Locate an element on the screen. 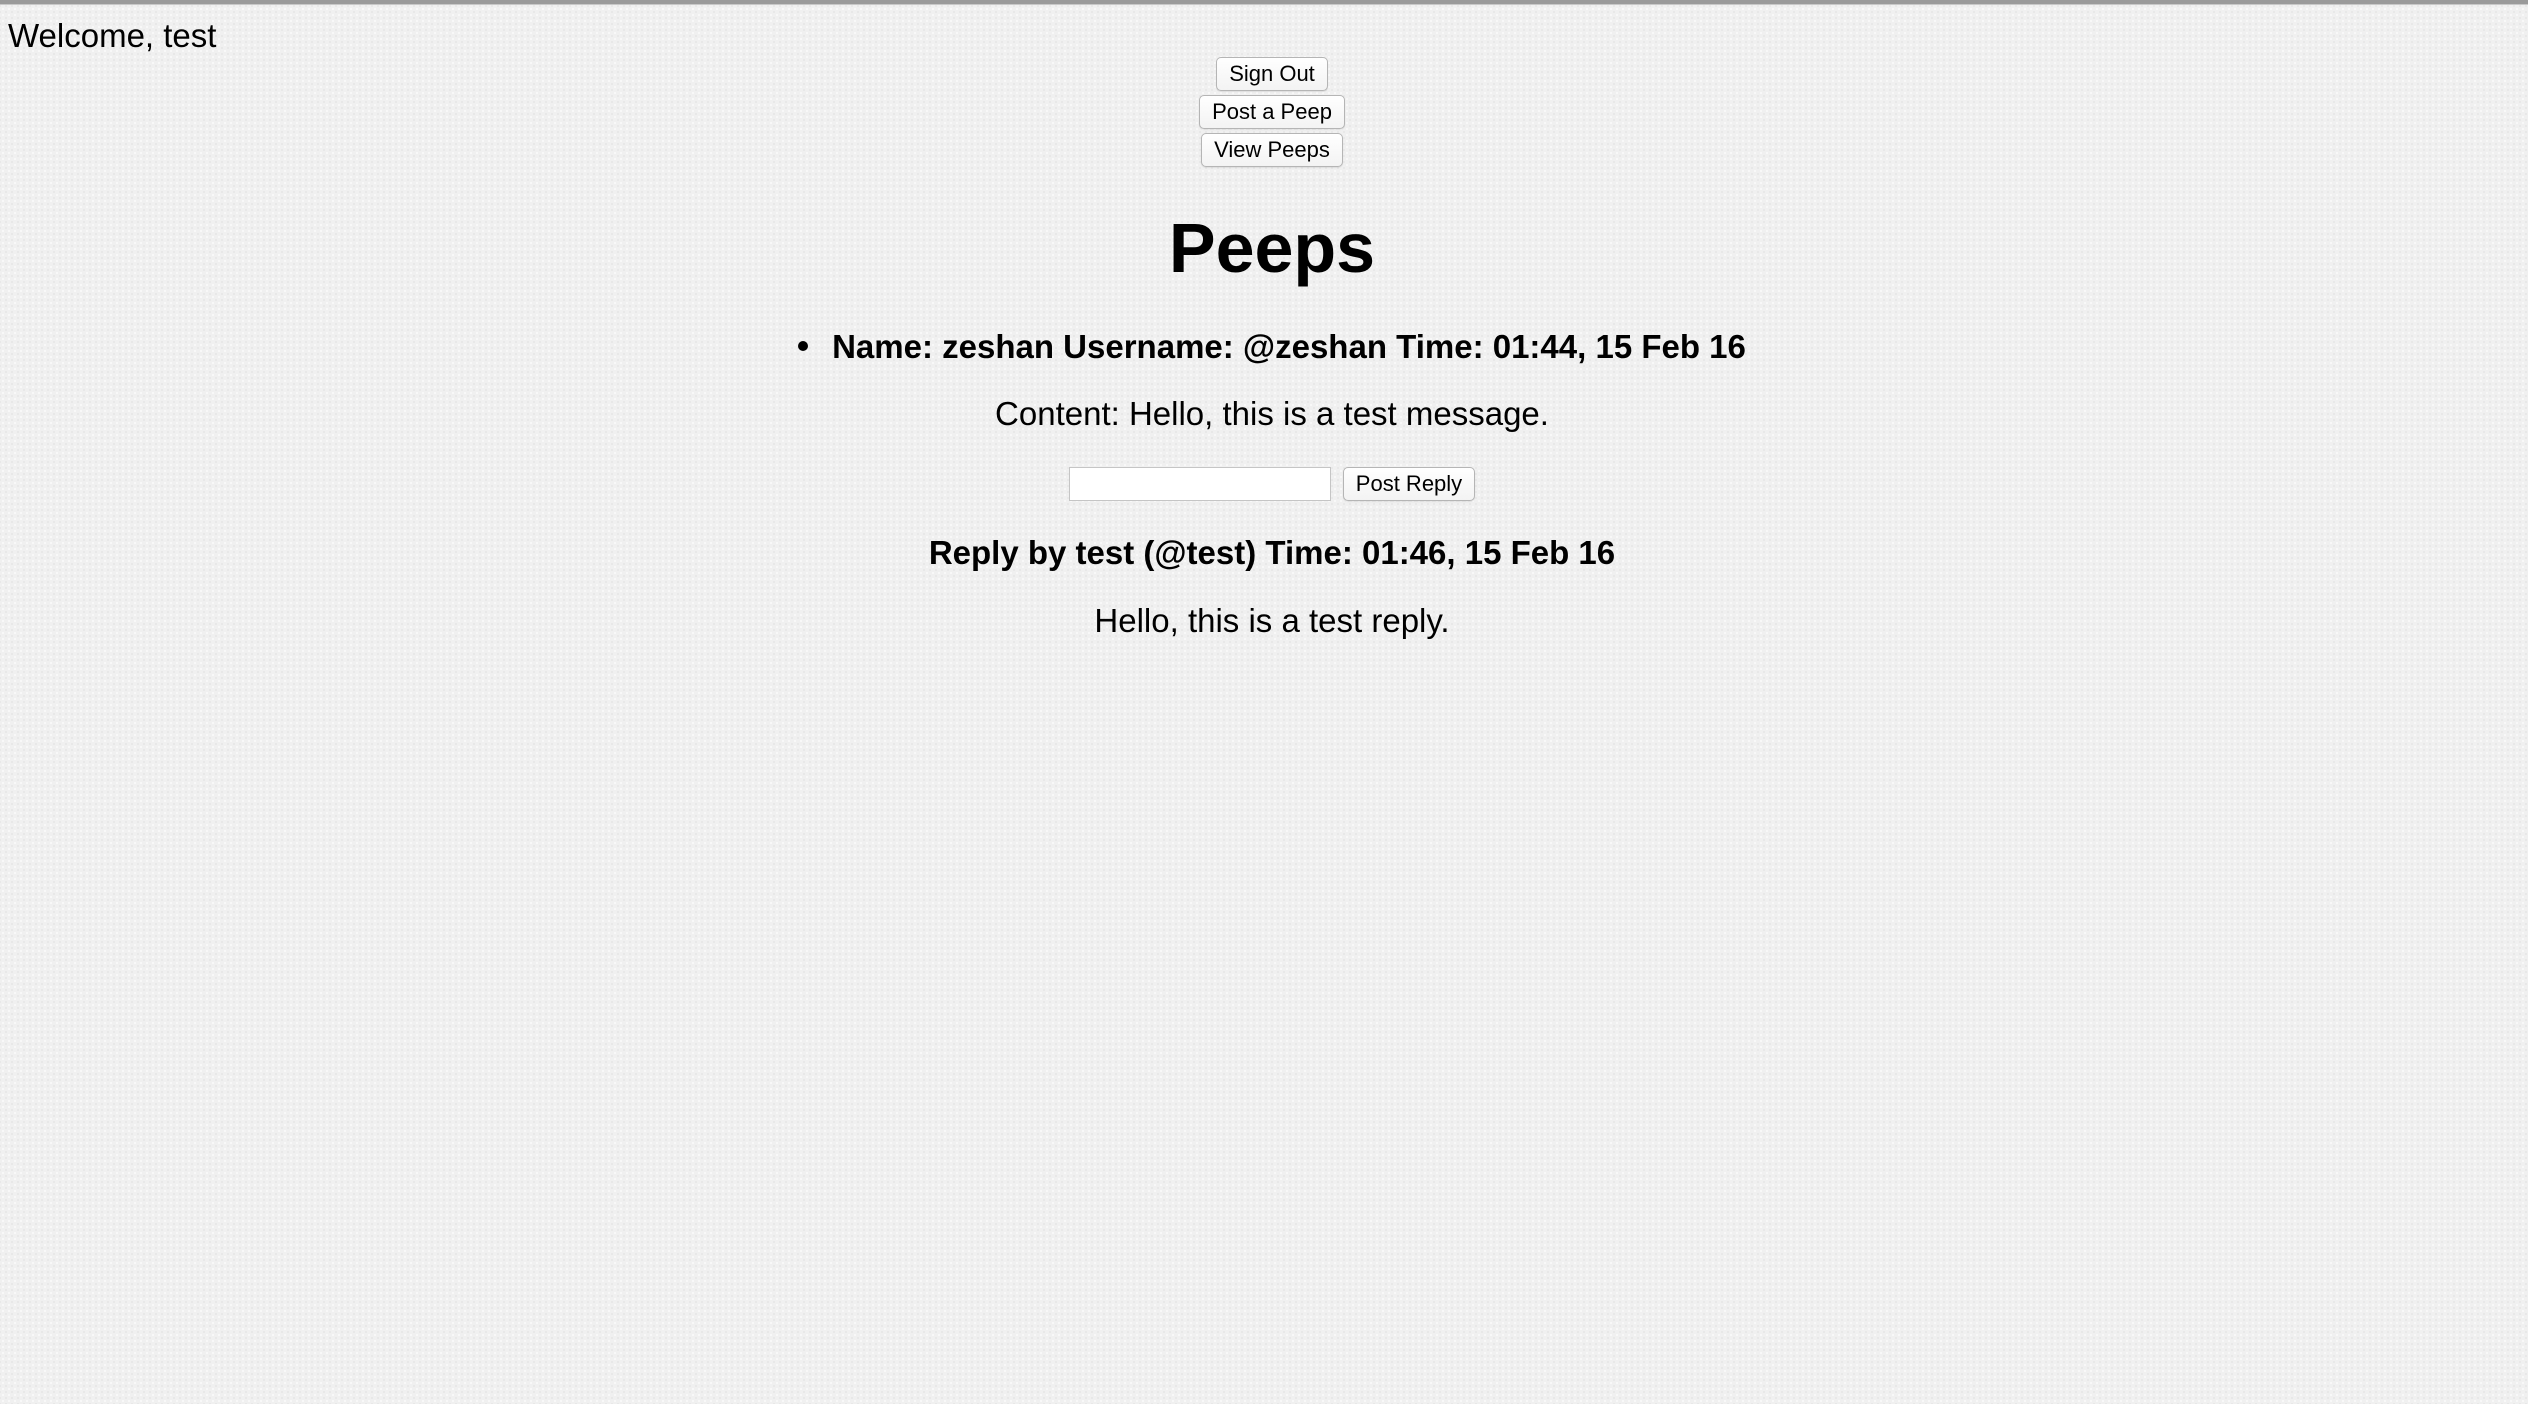  reply-form: Post Reply is located at coordinates (1264, 484).